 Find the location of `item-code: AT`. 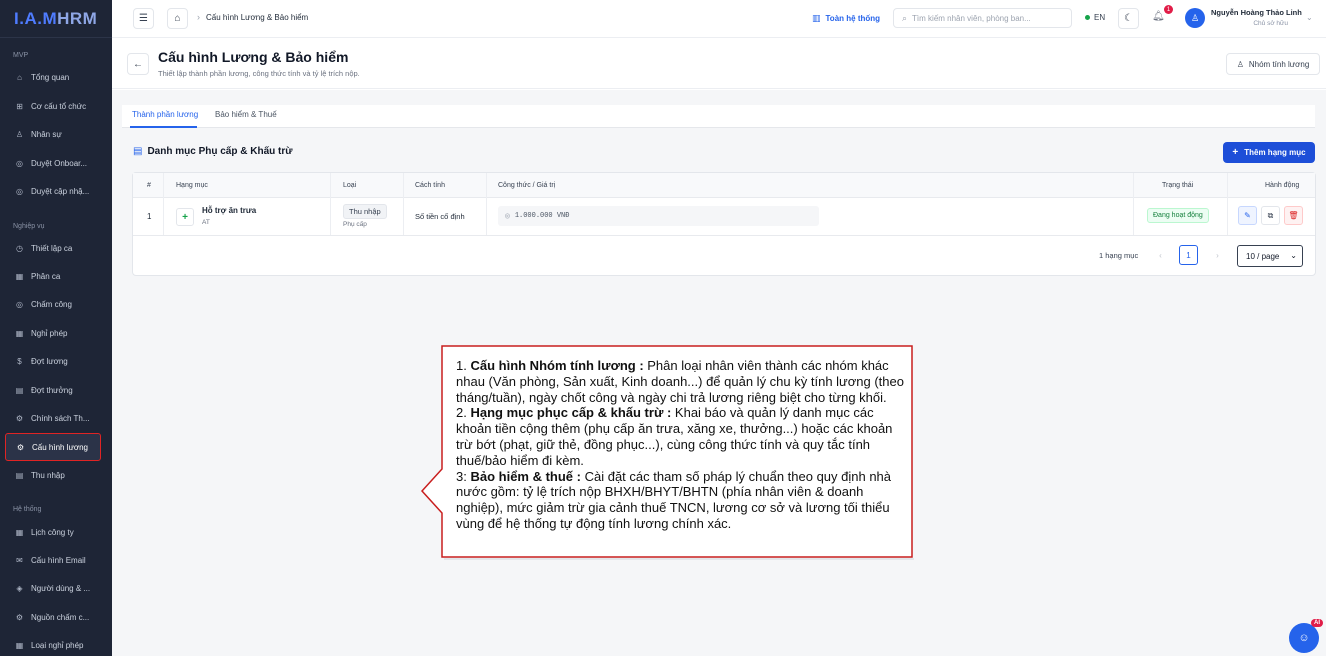

item-code: AT is located at coordinates (206, 222).